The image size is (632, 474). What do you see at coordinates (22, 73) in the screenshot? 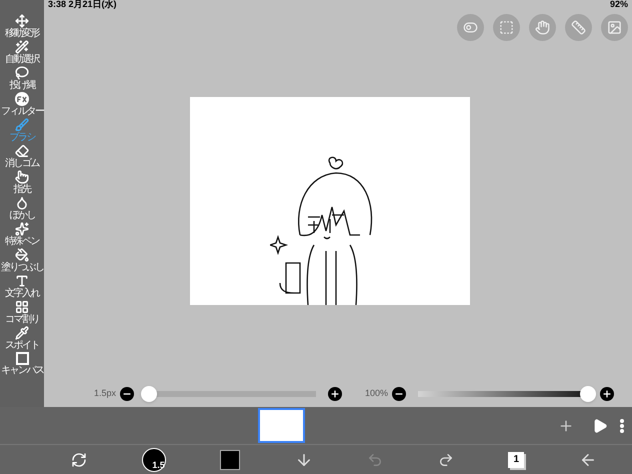
I see `lasso-icon` at bounding box center [22, 73].